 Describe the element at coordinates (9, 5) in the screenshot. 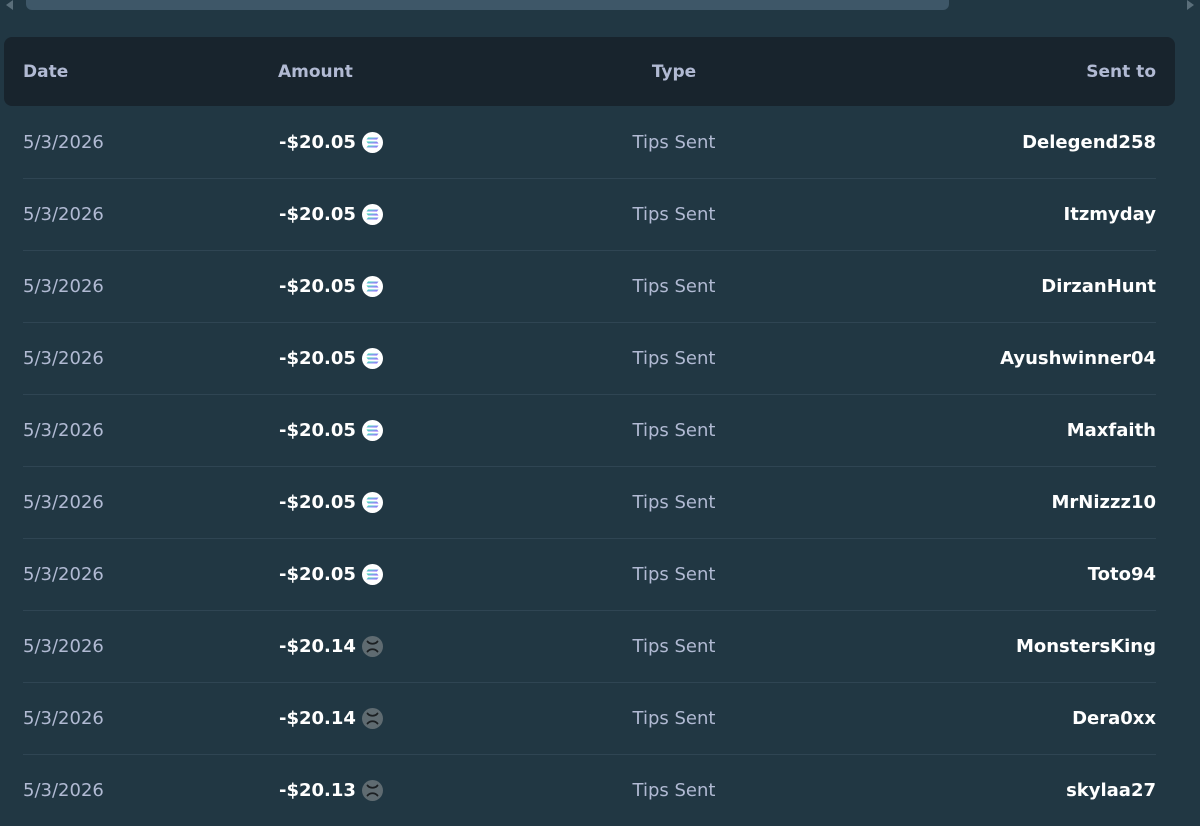

I see `scroll-left-arrow-icon` at that location.